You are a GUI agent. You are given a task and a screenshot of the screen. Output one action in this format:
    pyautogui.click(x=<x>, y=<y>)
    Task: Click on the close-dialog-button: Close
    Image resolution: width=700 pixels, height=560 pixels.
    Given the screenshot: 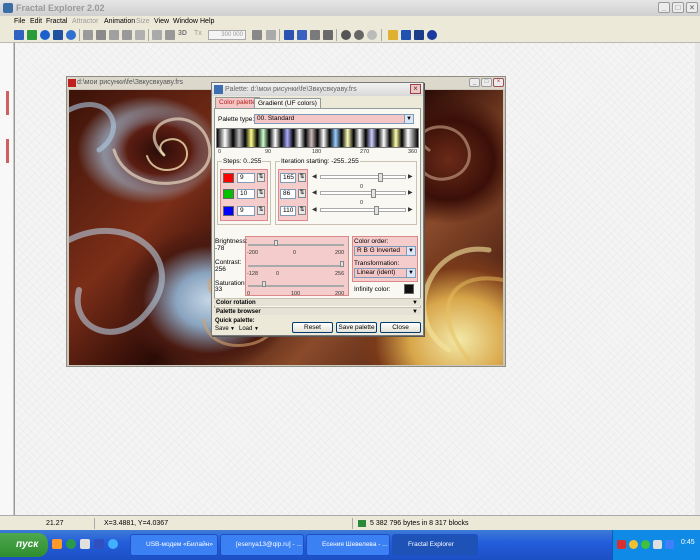 What is the action you would take?
    pyautogui.click(x=400, y=327)
    